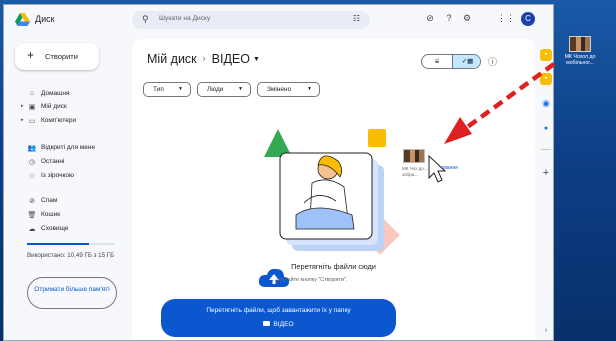 This screenshot has width=616, height=341. Describe the element at coordinates (32, 215) in the screenshot. I see `trash-icon: 🗑` at that location.